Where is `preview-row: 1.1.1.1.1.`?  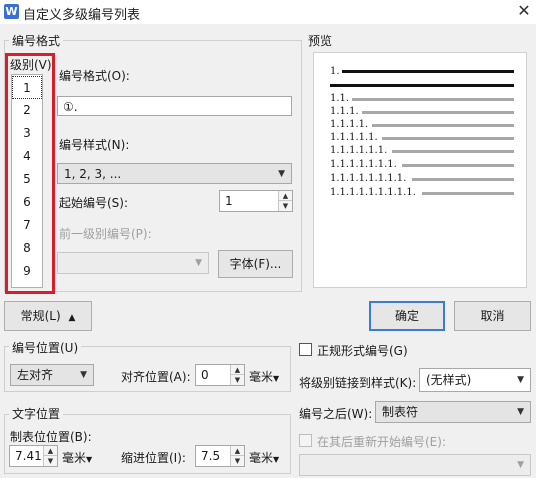
preview-row: 1.1.1.1.1. is located at coordinates (354, 137).